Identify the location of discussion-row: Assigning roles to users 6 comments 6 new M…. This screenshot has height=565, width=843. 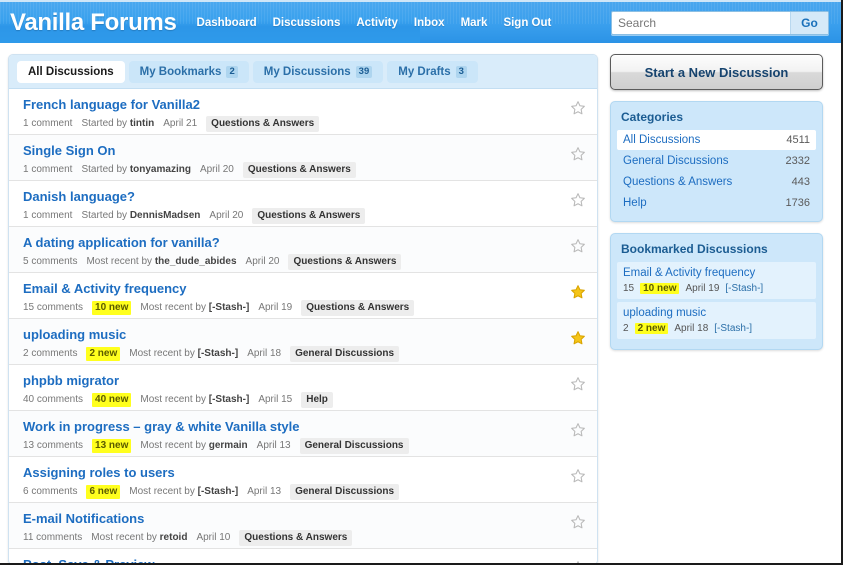
(303, 480).